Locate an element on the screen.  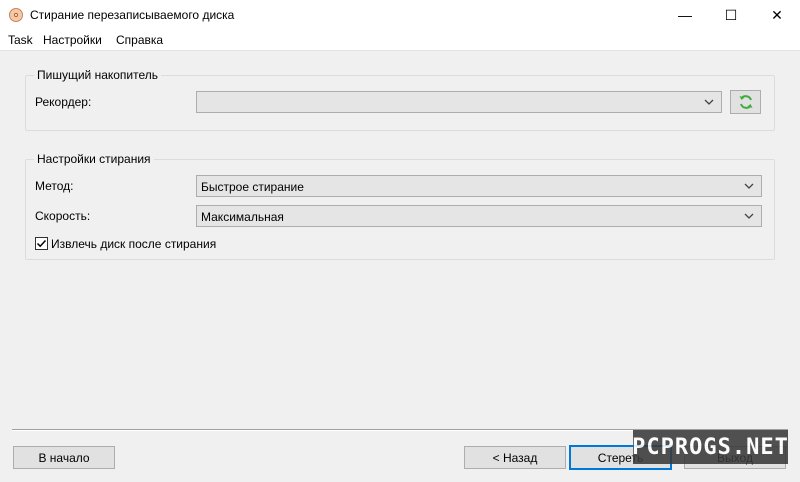
refresh-icon is located at coordinates (745, 102).